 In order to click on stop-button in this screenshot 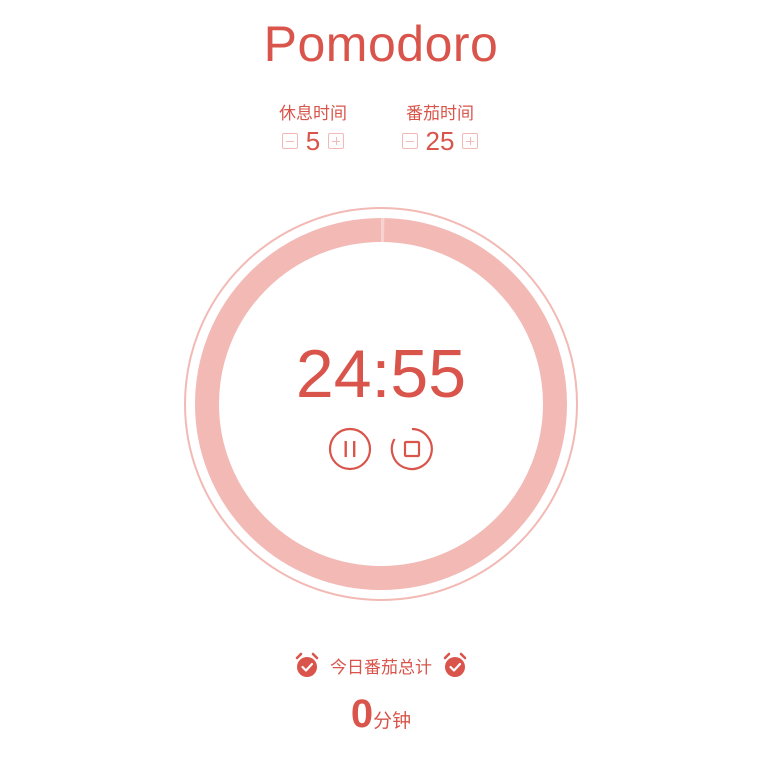, I will do `click(412, 449)`.